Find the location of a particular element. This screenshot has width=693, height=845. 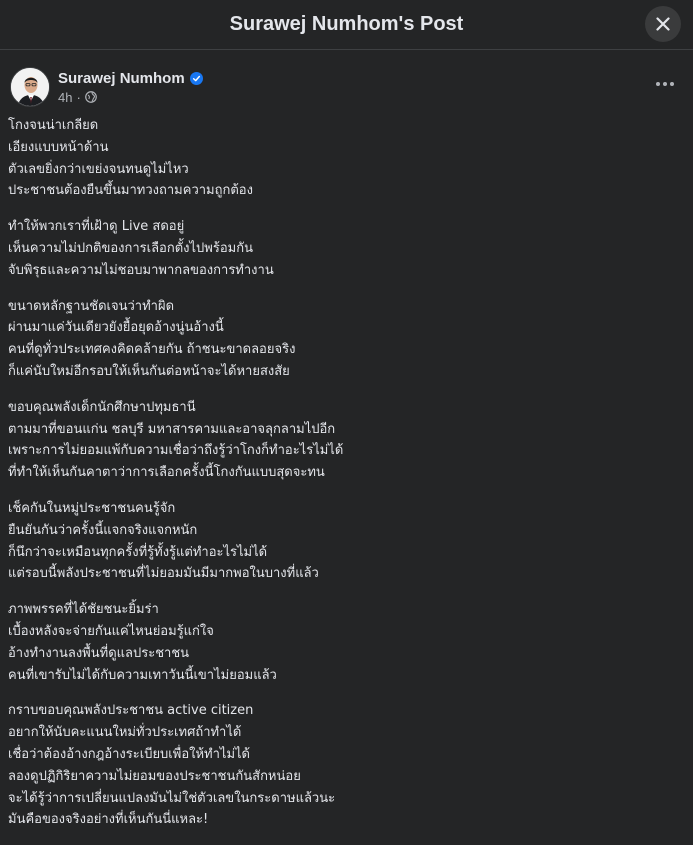

post-text-line: มันคือของจริงอย่างที่เห็นกันนี่แหละ! is located at coordinates (108, 820).